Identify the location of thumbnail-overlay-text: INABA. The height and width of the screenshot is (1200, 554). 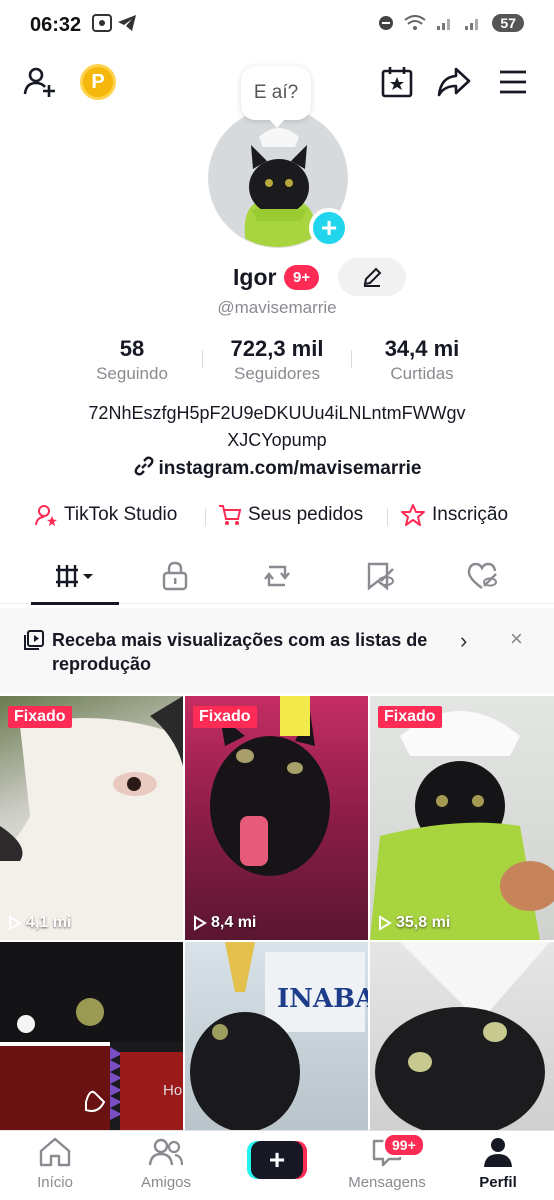
(322, 999).